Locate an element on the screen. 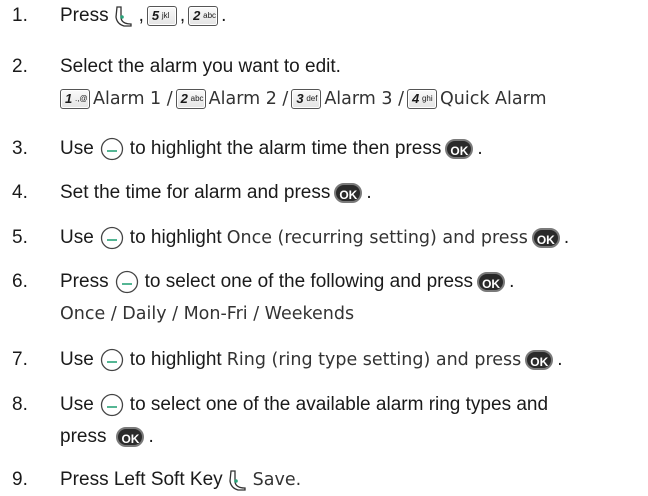 The width and height of the screenshot is (648, 496). menu-option-text: Ring (ring type setting) and press is located at coordinates (374, 360).